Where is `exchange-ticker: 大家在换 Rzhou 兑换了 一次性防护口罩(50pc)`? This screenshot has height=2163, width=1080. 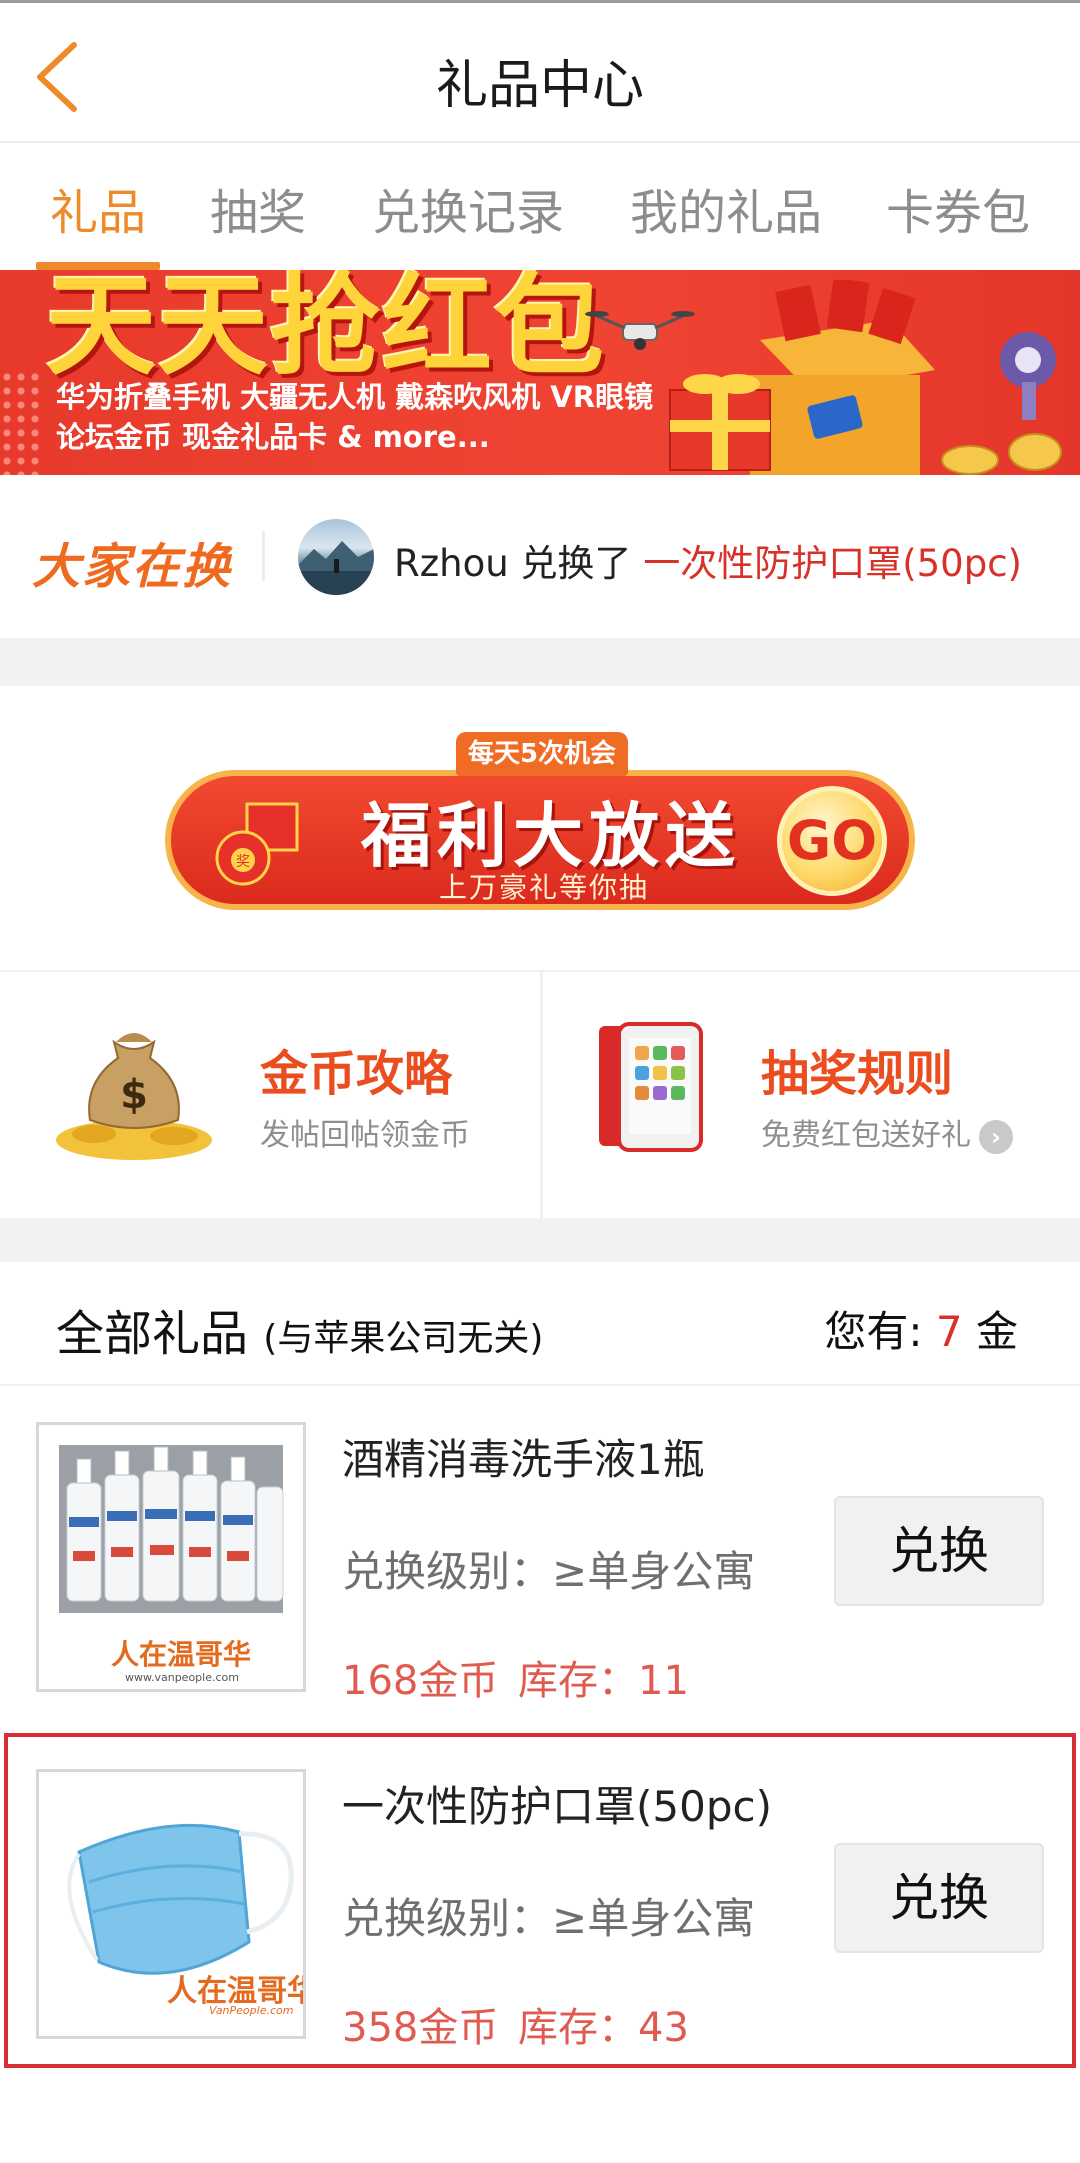 exchange-ticker: 大家在换 Rzhou 兑换了 一次性防护口罩(50pc) is located at coordinates (540, 556).